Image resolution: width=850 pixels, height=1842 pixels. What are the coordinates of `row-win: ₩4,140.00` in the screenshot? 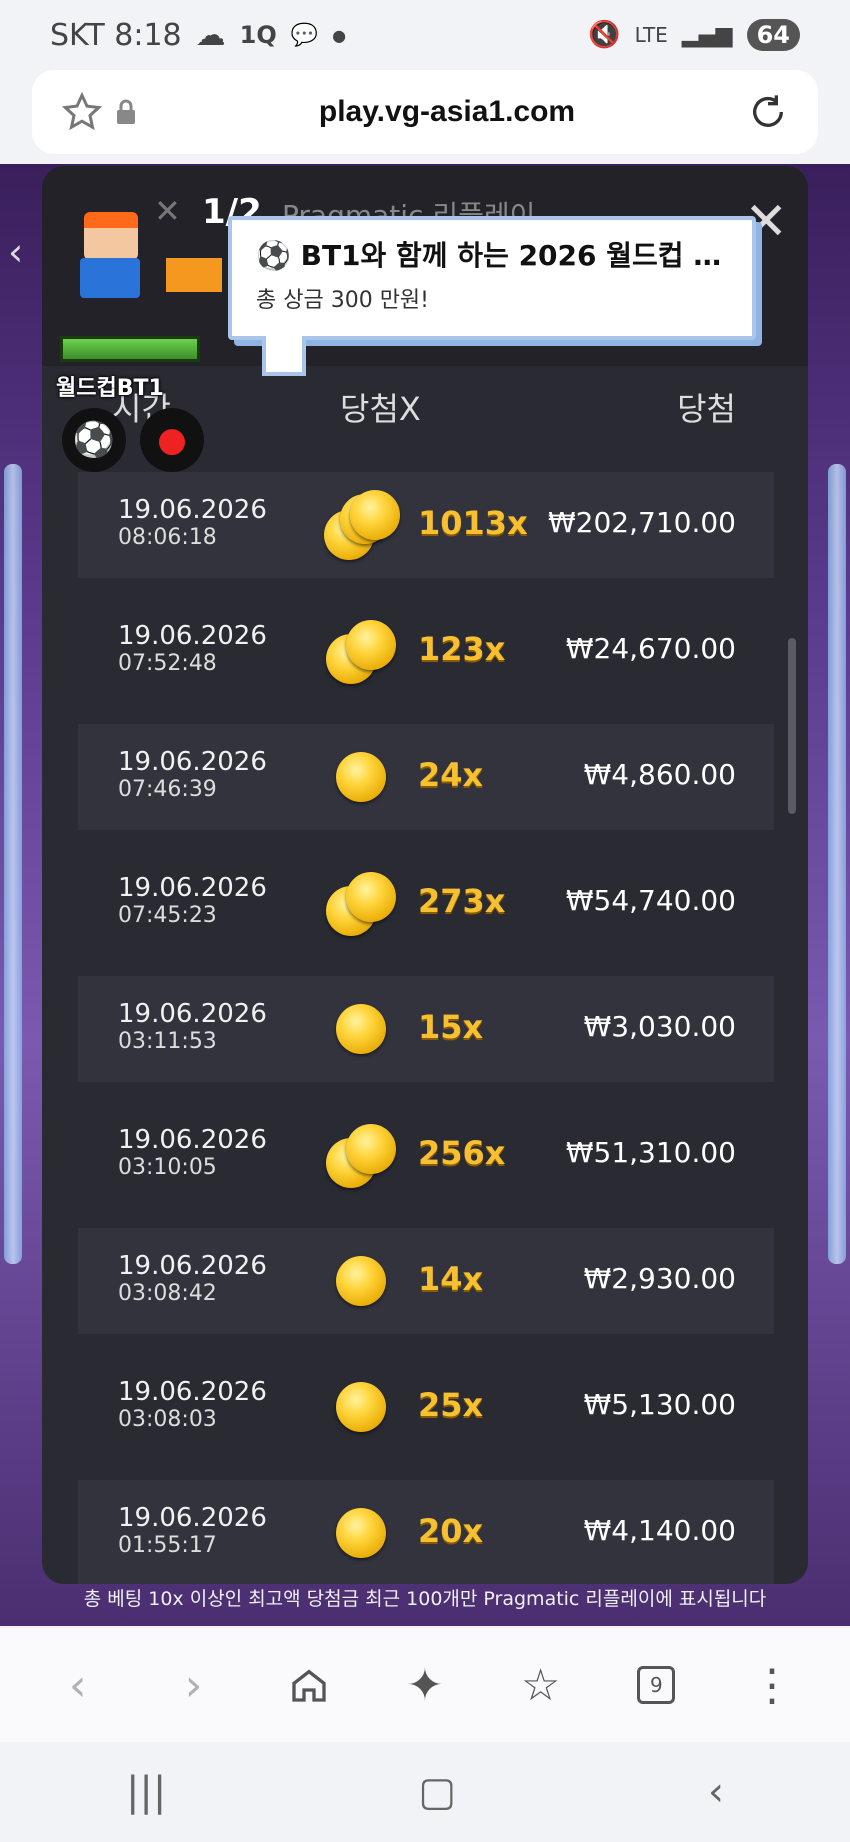 It's located at (659, 1530).